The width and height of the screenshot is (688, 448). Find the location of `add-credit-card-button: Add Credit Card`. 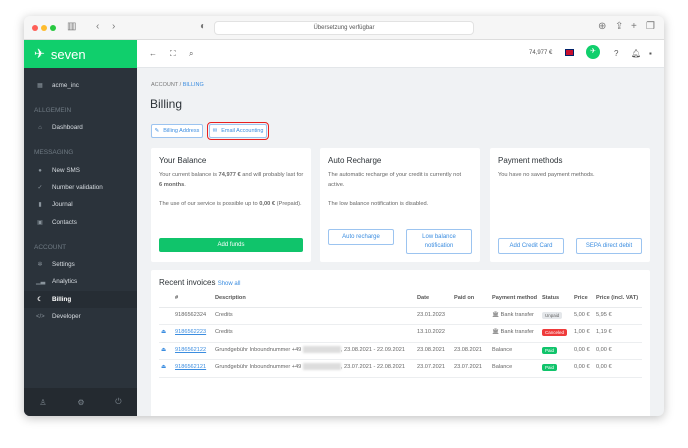

add-credit-card-button: Add Credit Card is located at coordinates (531, 246).